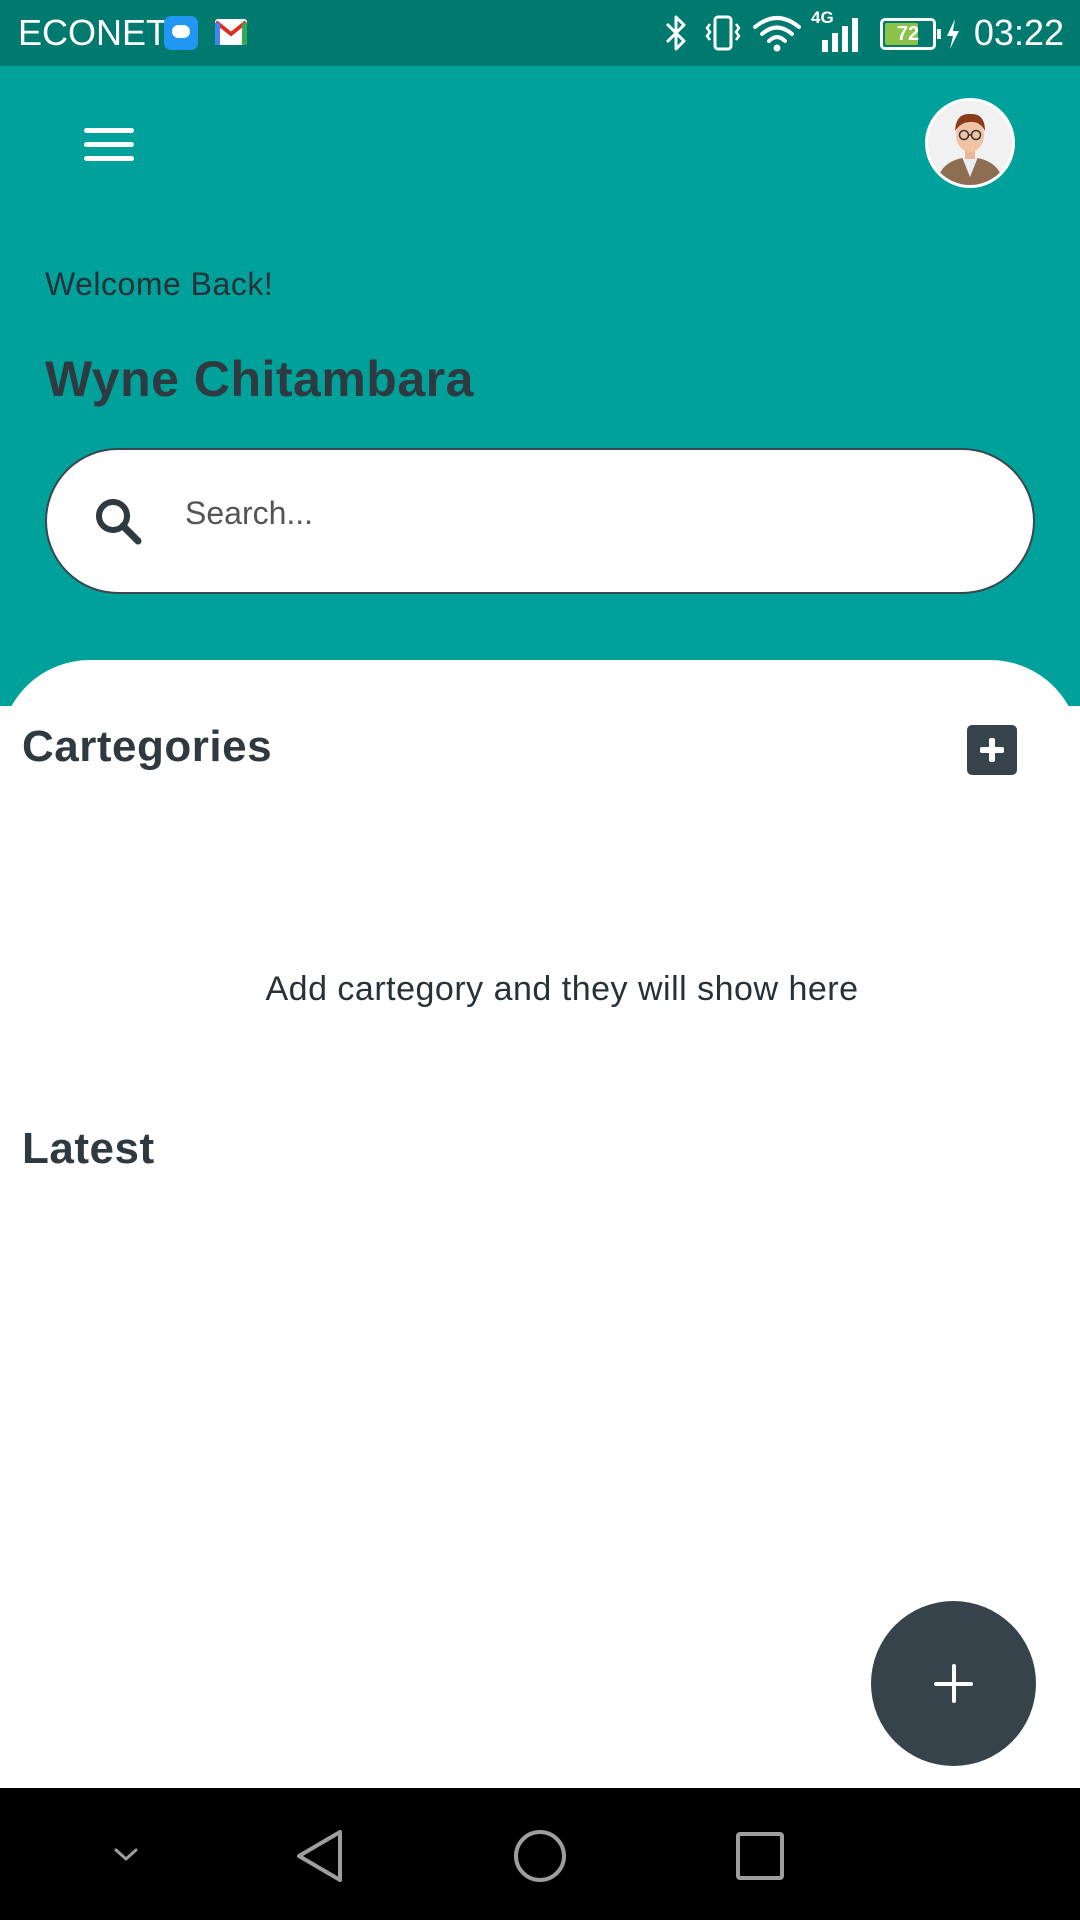 The height and width of the screenshot is (1920, 1080). I want to click on clock: 03:22, so click(1018, 32).